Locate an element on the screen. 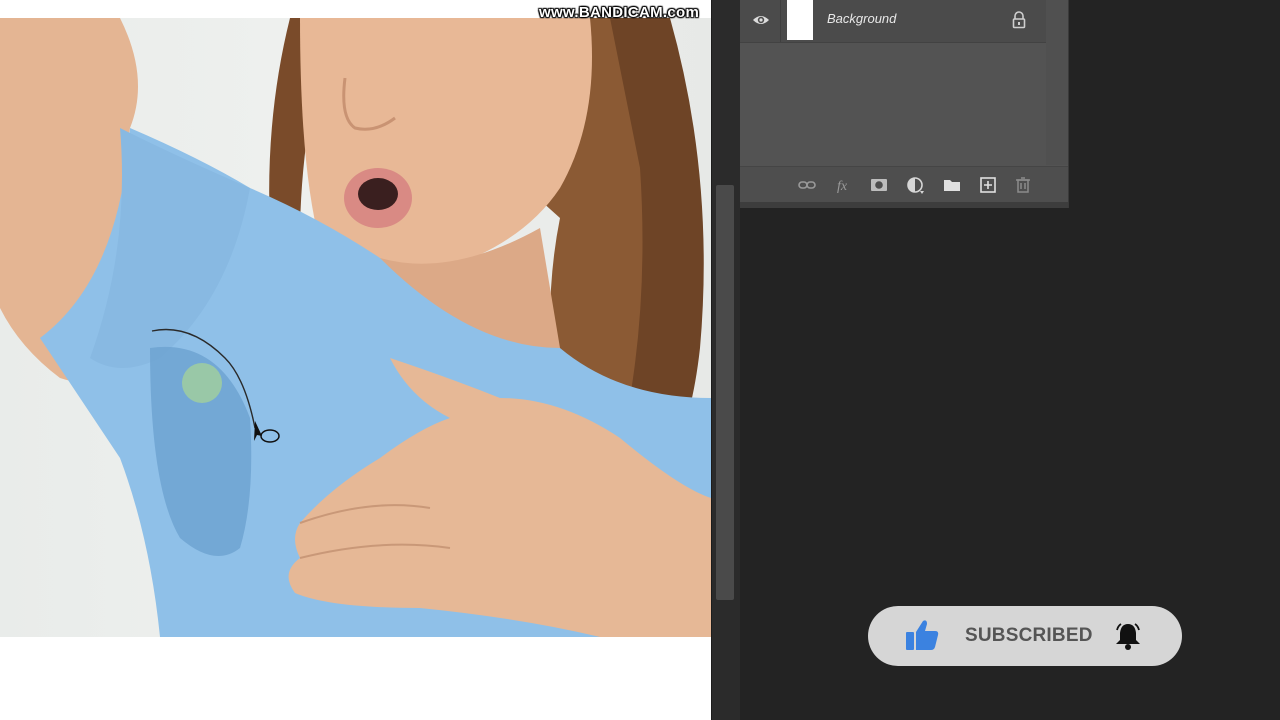 The image size is (1280, 720). layer-divider is located at coordinates (780, 21).